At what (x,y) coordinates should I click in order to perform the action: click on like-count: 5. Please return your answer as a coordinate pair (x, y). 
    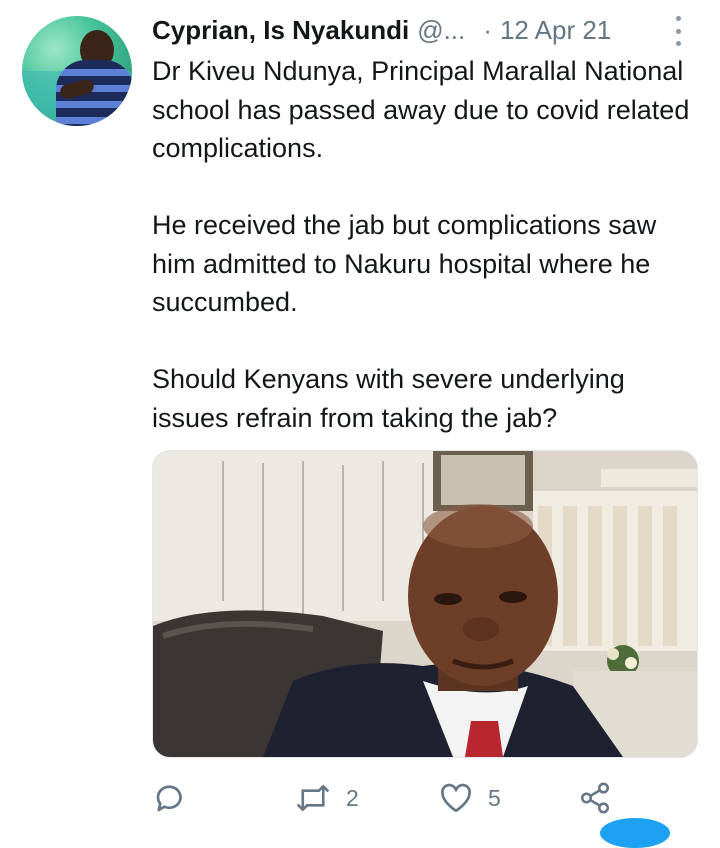
    Looking at the image, I should click on (494, 797).